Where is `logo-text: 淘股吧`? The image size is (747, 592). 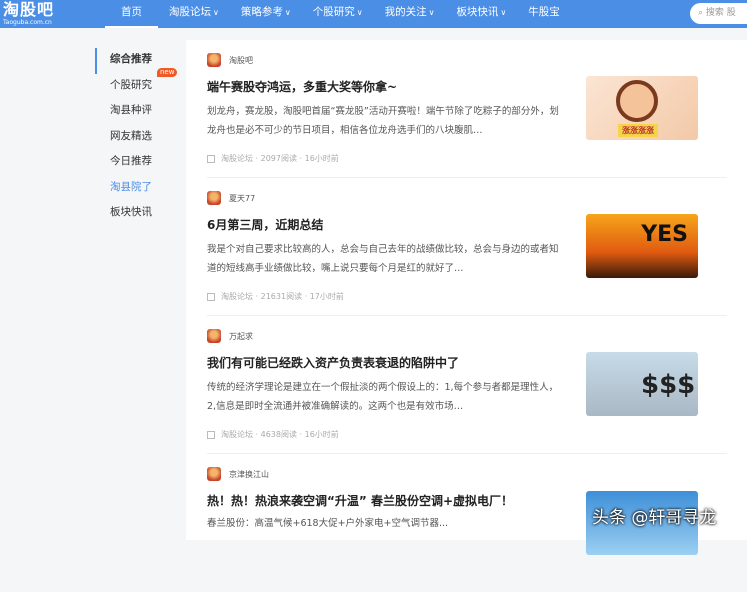 logo-text: 淘股吧 is located at coordinates (29, 9).